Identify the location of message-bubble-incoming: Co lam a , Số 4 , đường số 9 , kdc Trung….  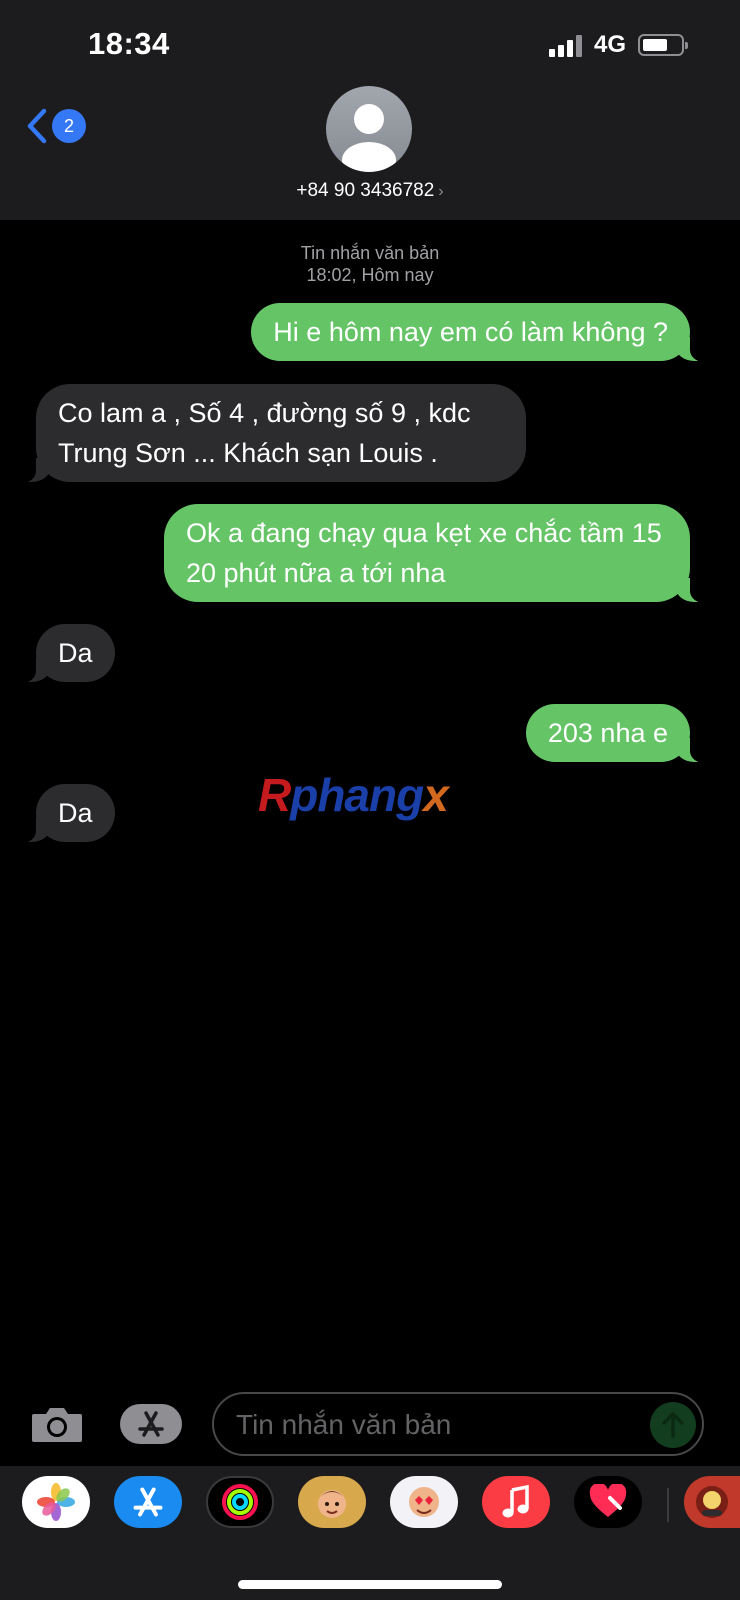
(270, 433).